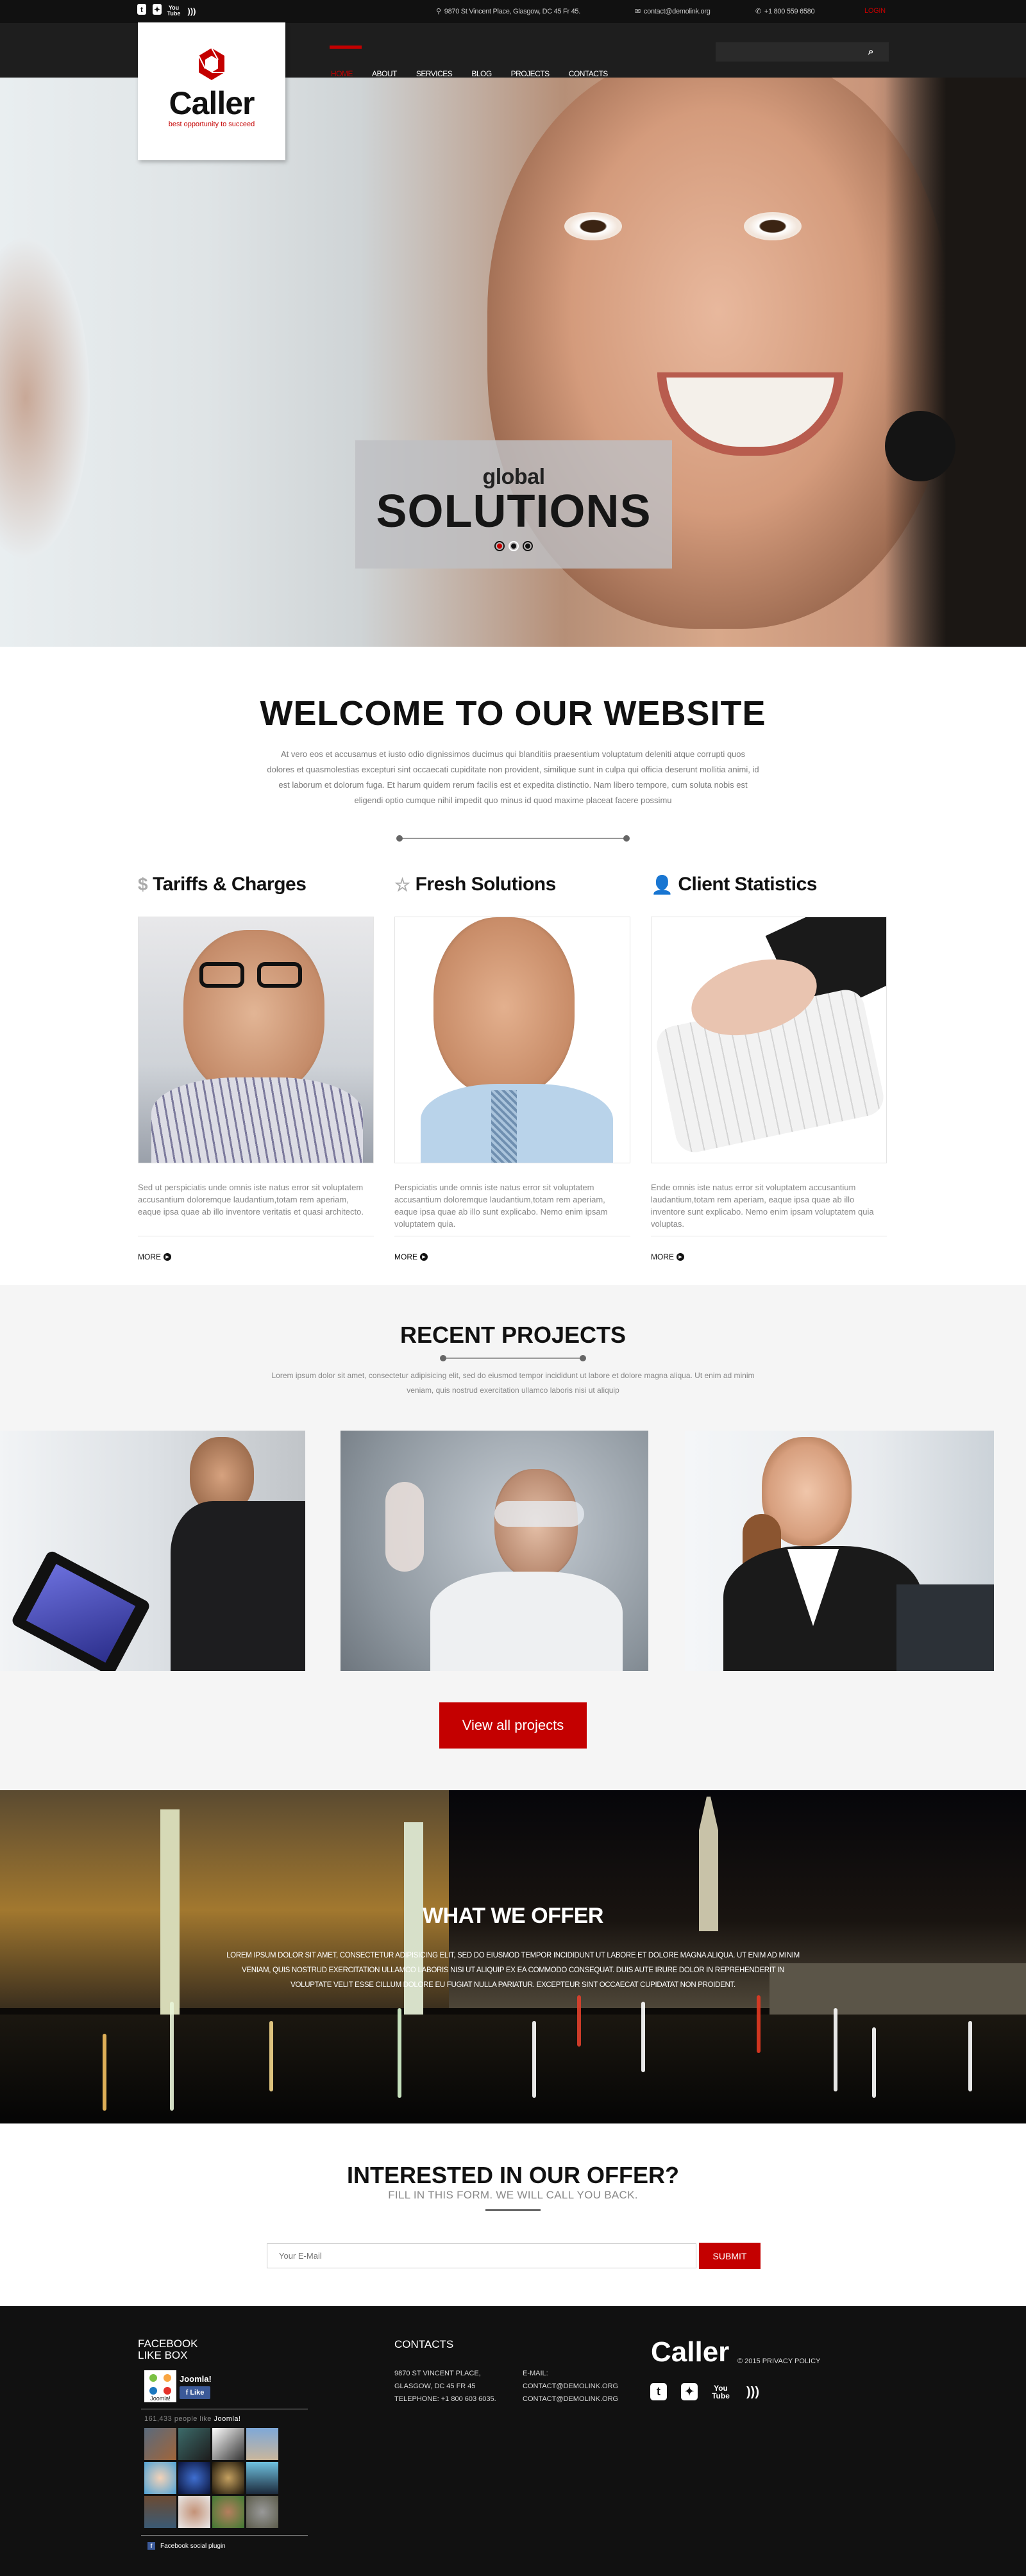 Image resolution: width=1026 pixels, height=2576 pixels. Describe the element at coordinates (143, 884) in the screenshot. I see `money-bag-icon: $` at that location.